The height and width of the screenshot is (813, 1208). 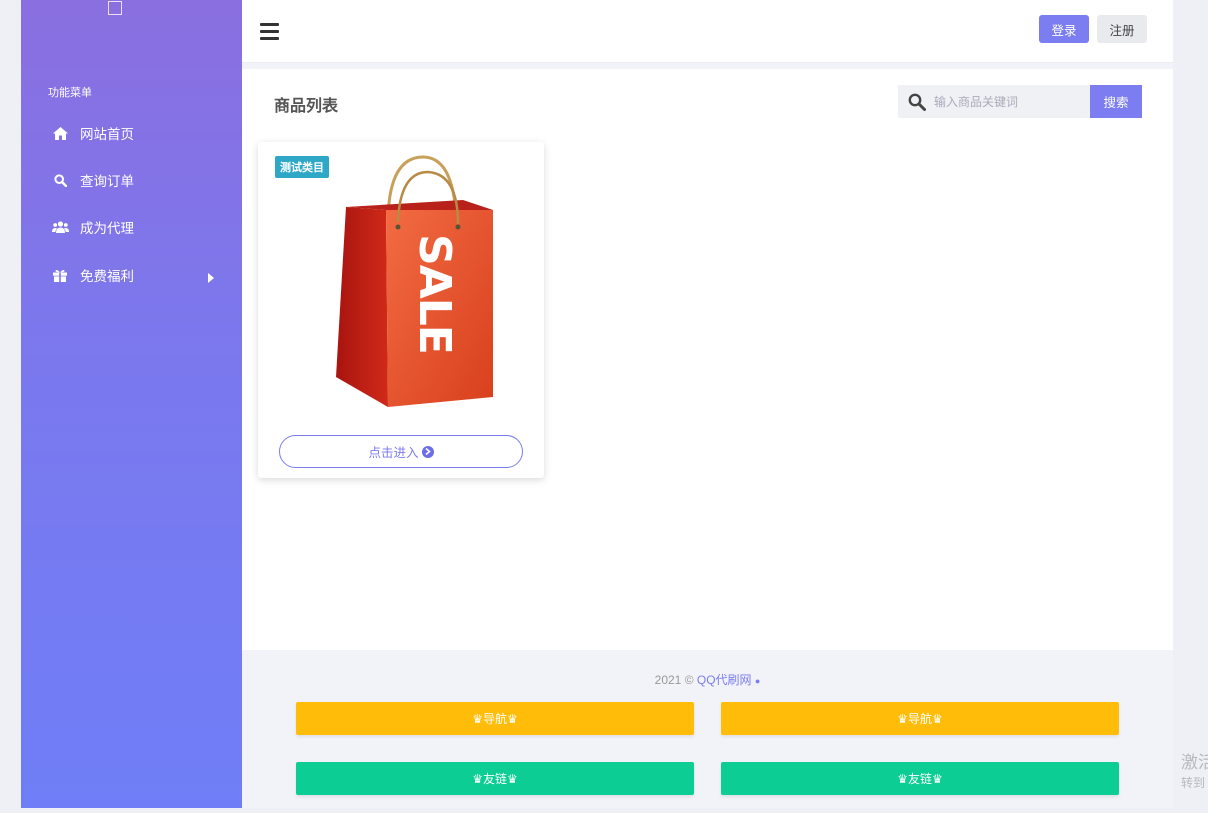 I want to click on search-button: 搜索, so click(x=1116, y=101).